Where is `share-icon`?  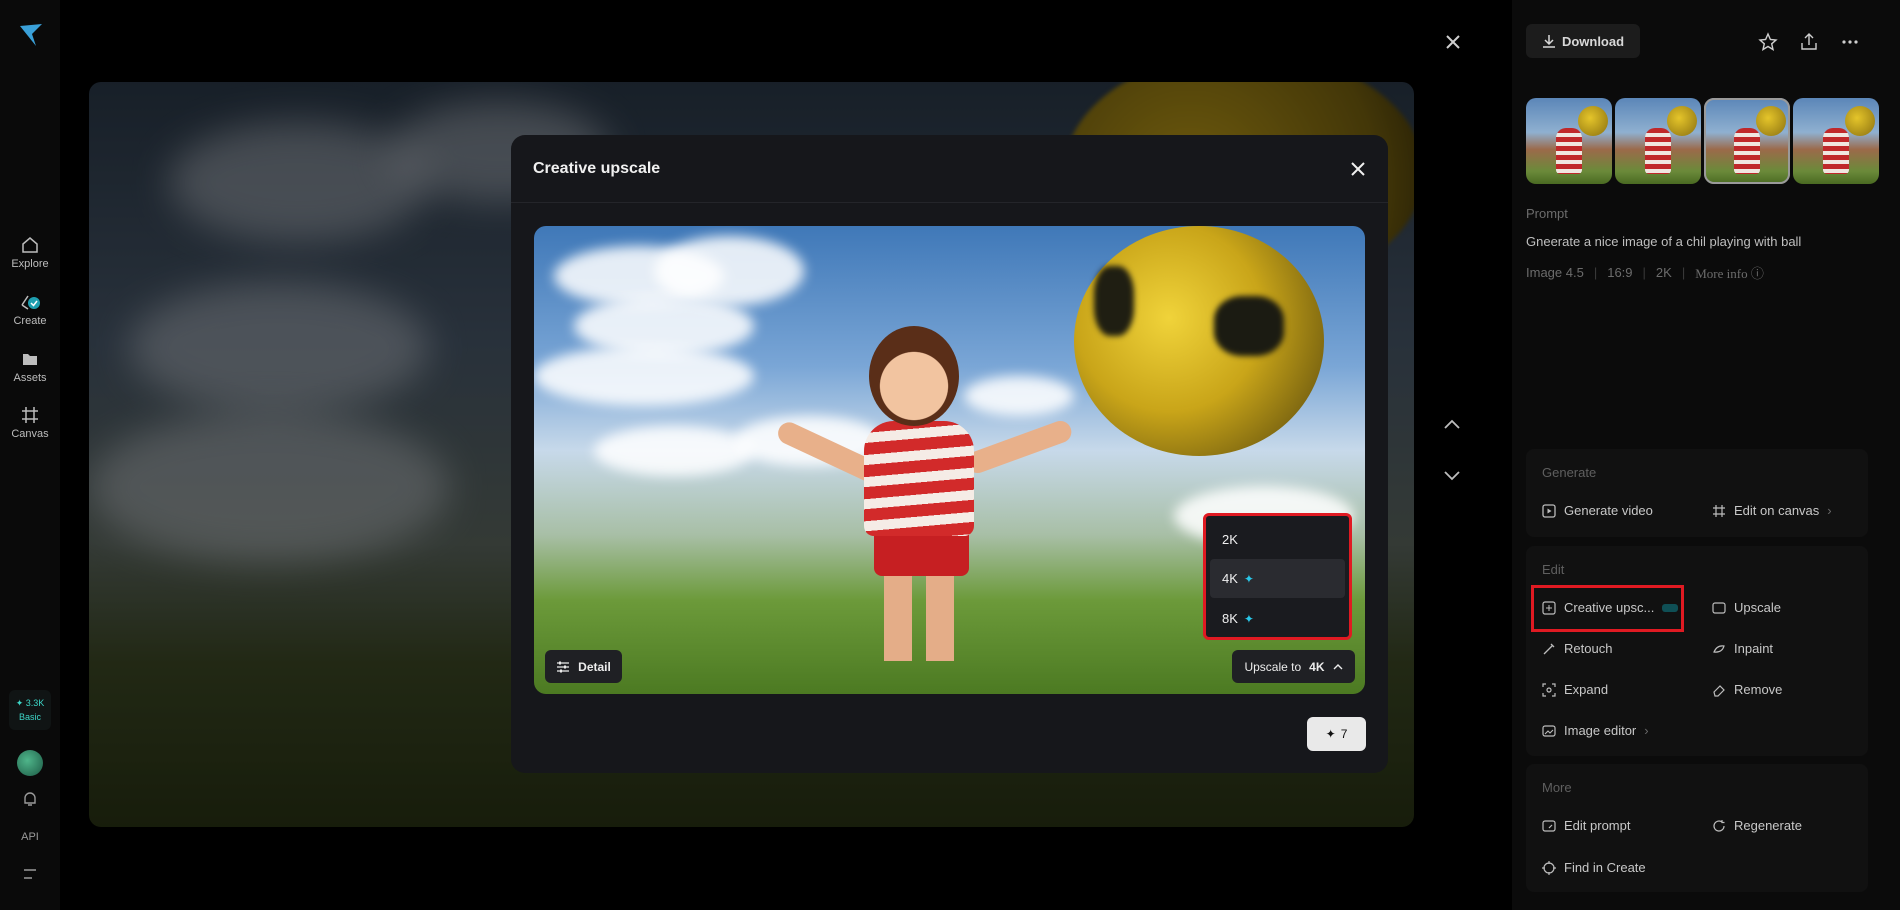 share-icon is located at coordinates (1809, 42).